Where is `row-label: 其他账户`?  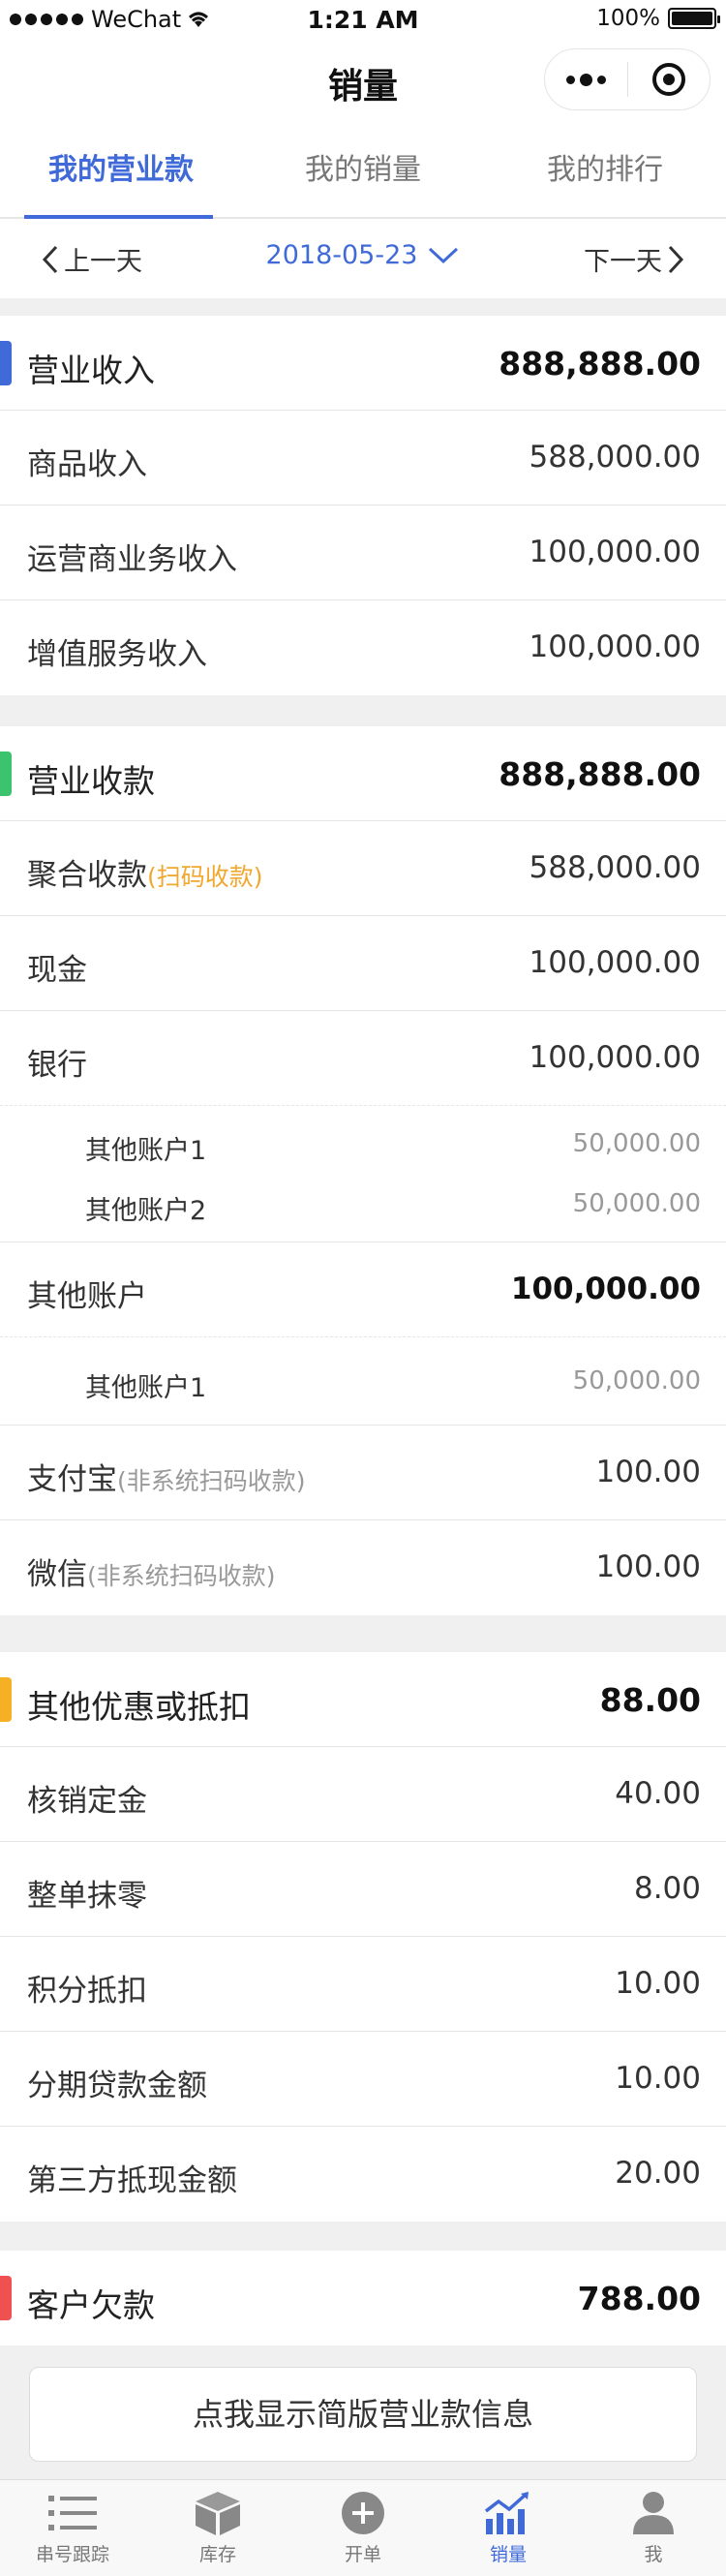
row-label: 其他账户 is located at coordinates (87, 1296).